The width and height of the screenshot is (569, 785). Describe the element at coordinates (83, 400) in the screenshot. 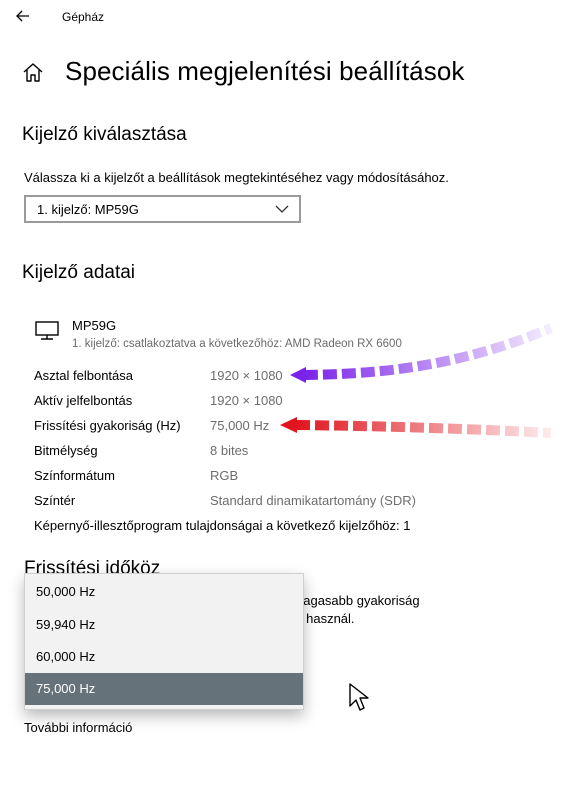

I see `info-label-active-signal: Aktív jelfelbontás` at that location.